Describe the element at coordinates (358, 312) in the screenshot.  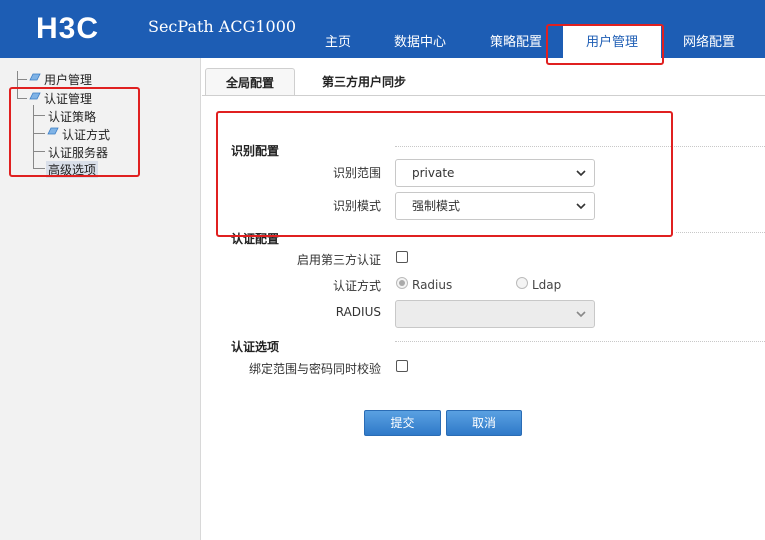
I see `radius-server-label: RADIUS` at that location.